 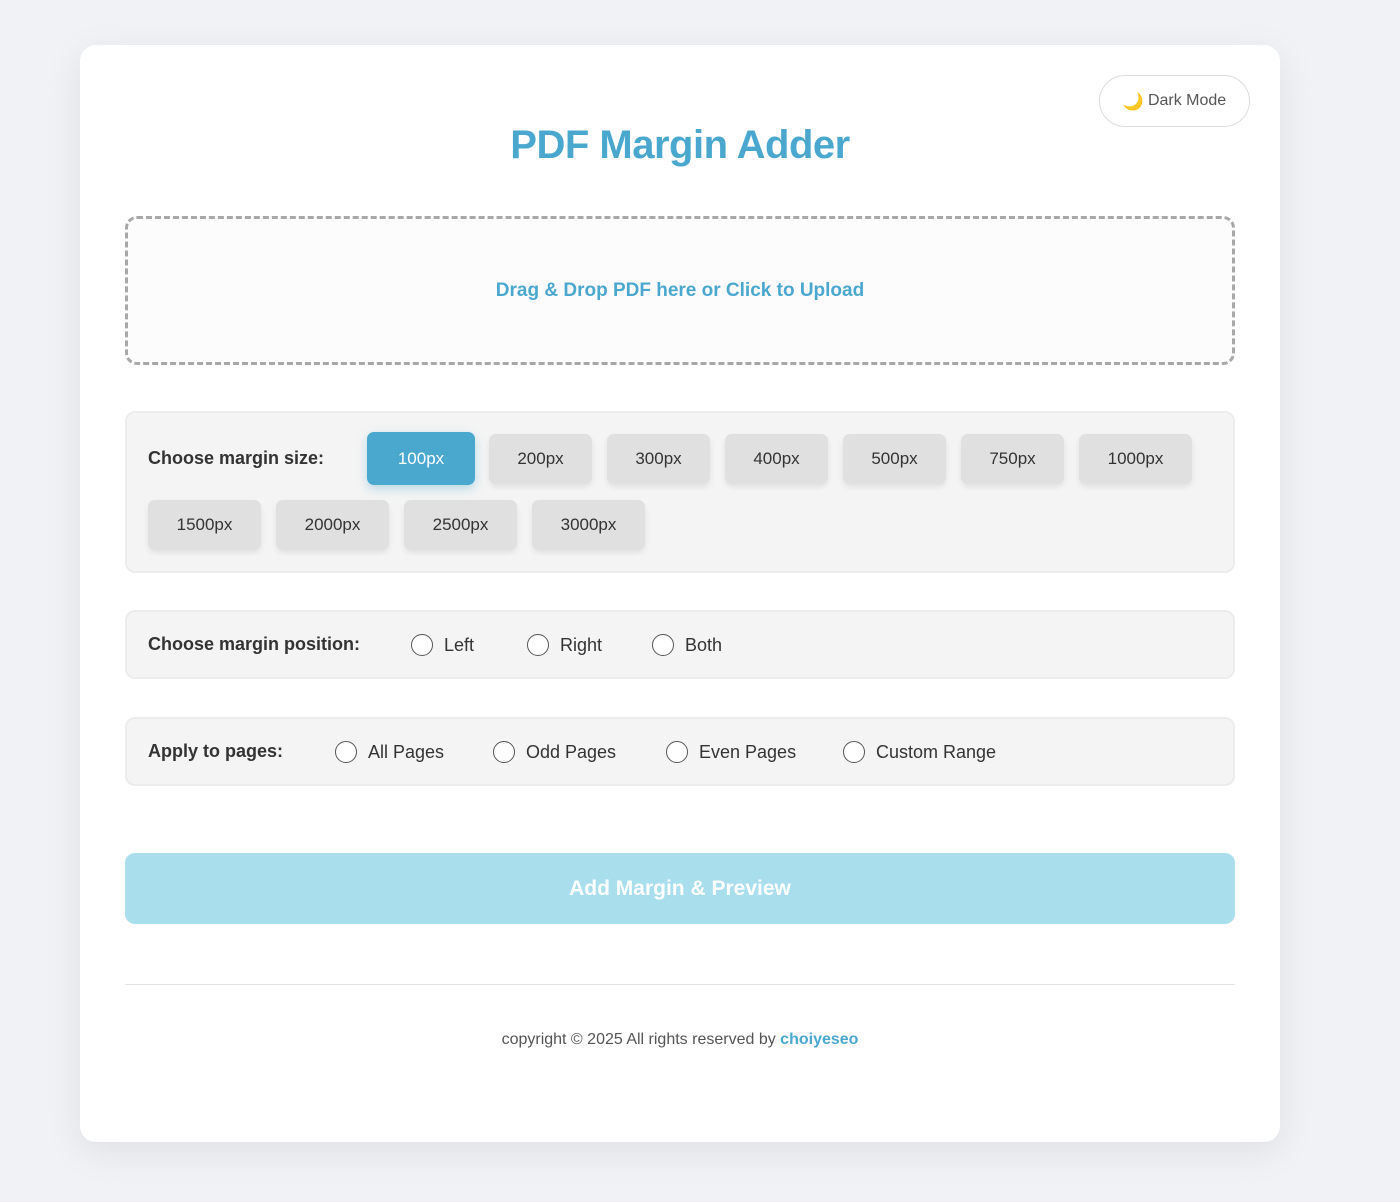 I want to click on margin-position-label: Choose margin position:, so click(x=254, y=644).